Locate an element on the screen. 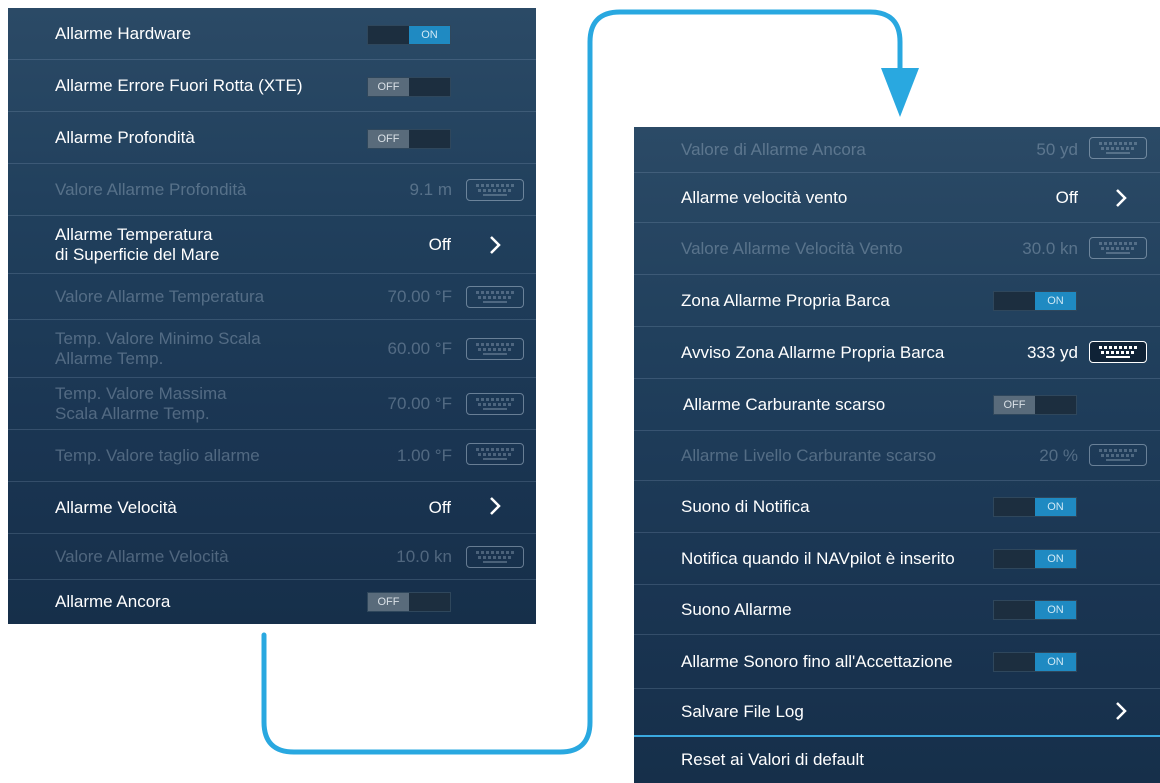 This screenshot has width=1160, height=783. row-label: Allarme Carburante scarso is located at coordinates (784, 404).